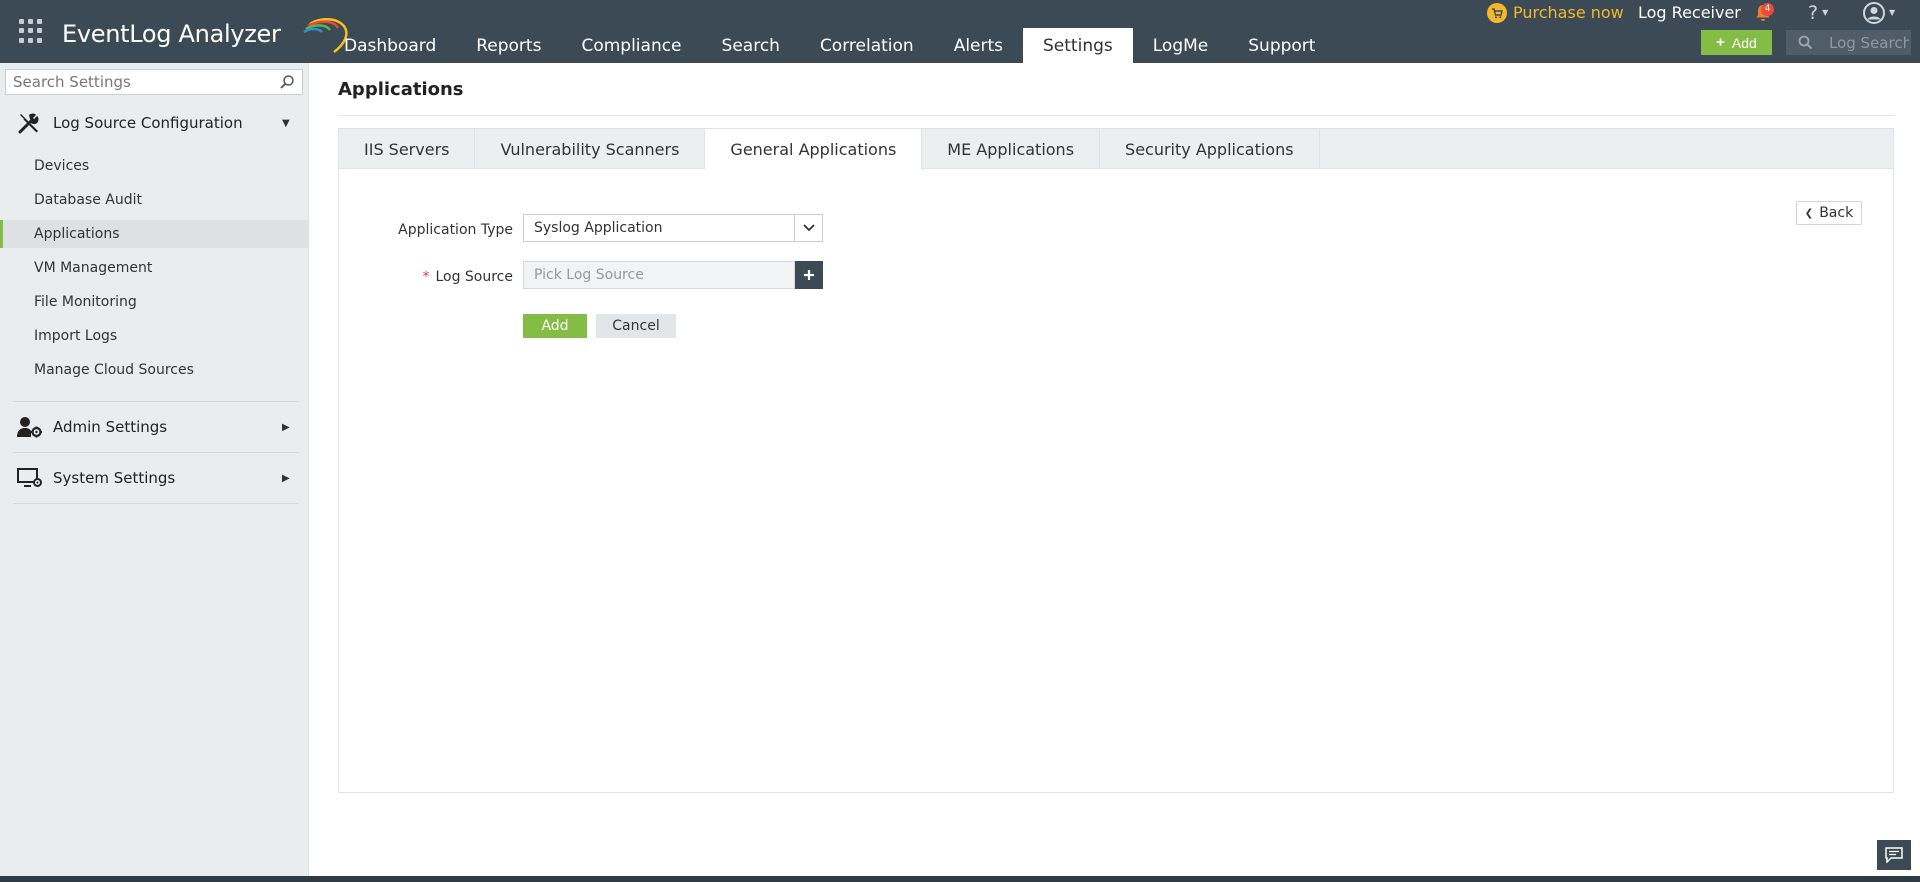 The height and width of the screenshot is (882, 1920). I want to click on nav-search: Search, so click(751, 45).